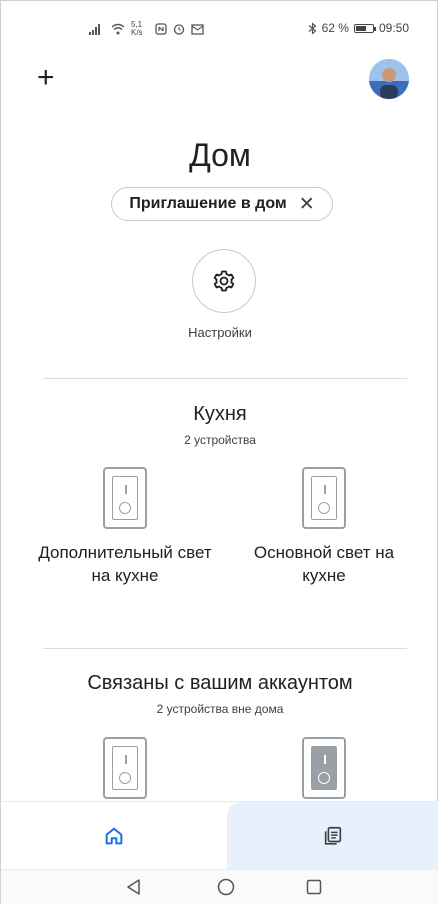 This screenshot has width=438, height=904. I want to click on nav-home-tab, so click(114, 835).